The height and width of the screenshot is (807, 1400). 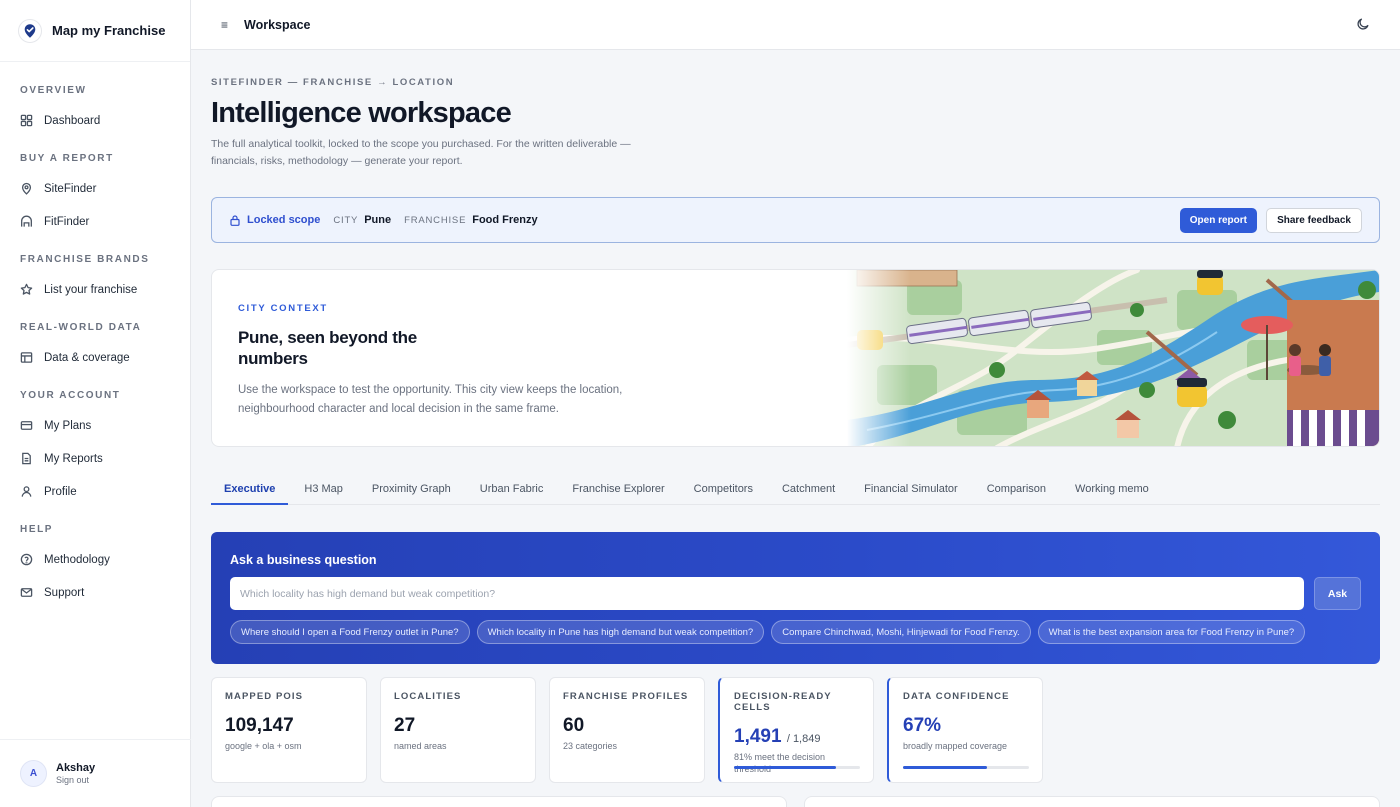 What do you see at coordinates (67, 158) in the screenshot?
I see `nav-section-buy-a-report: BUY A REPORT` at bounding box center [67, 158].